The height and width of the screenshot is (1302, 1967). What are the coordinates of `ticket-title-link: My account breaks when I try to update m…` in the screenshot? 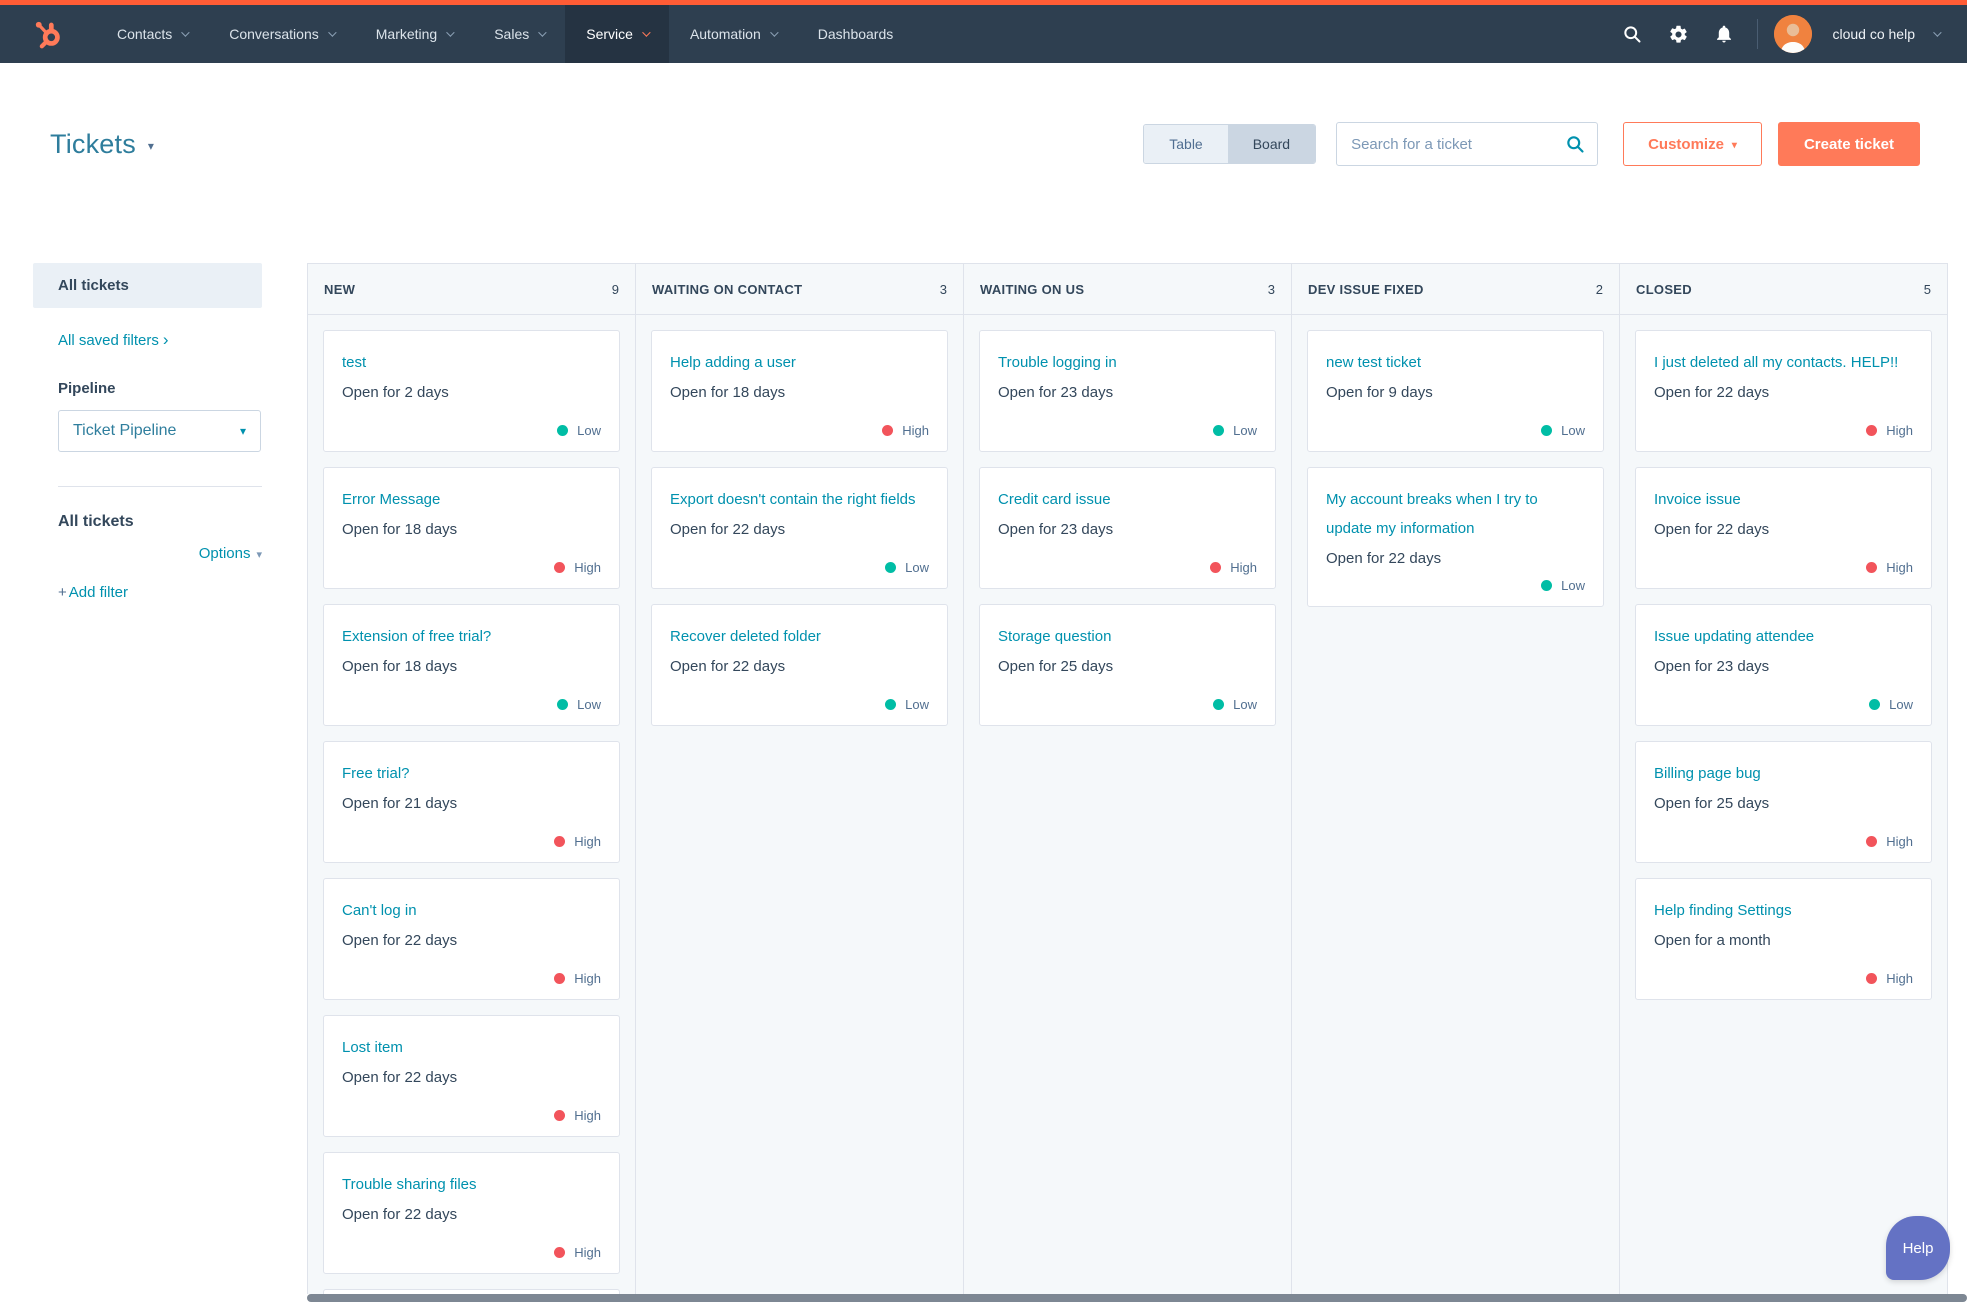 It's located at (1455, 514).